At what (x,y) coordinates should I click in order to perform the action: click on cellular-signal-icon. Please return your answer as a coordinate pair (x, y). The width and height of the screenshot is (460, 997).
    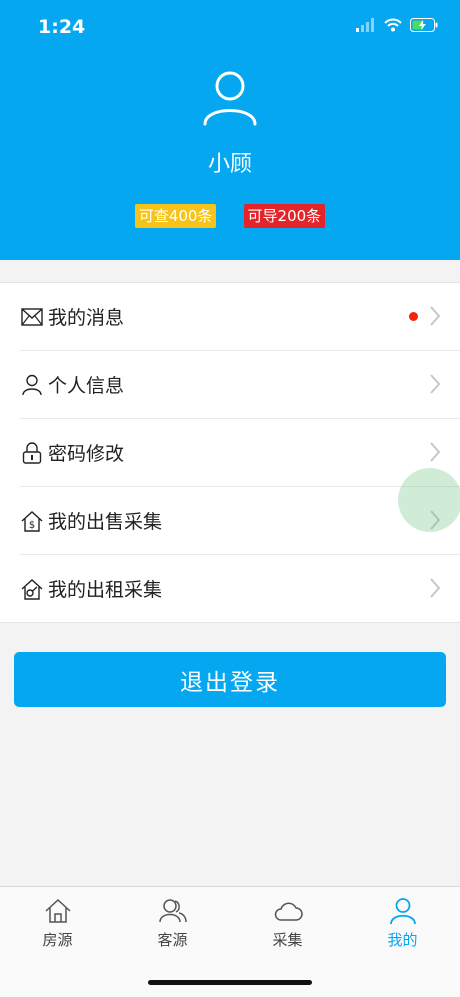
    Looking at the image, I should click on (365, 25).